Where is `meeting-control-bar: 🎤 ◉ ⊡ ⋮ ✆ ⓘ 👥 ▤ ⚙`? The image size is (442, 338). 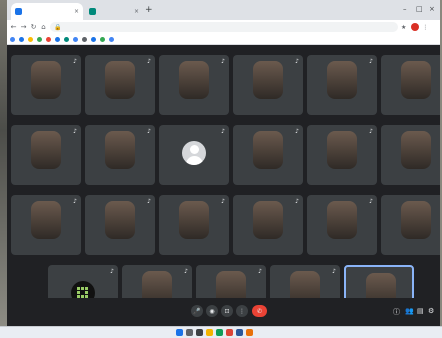 meeting-control-bar: 🎤 ◉ ⊡ ⋮ ✆ ⓘ 👥 ▤ ⚙ is located at coordinates (223, 312).